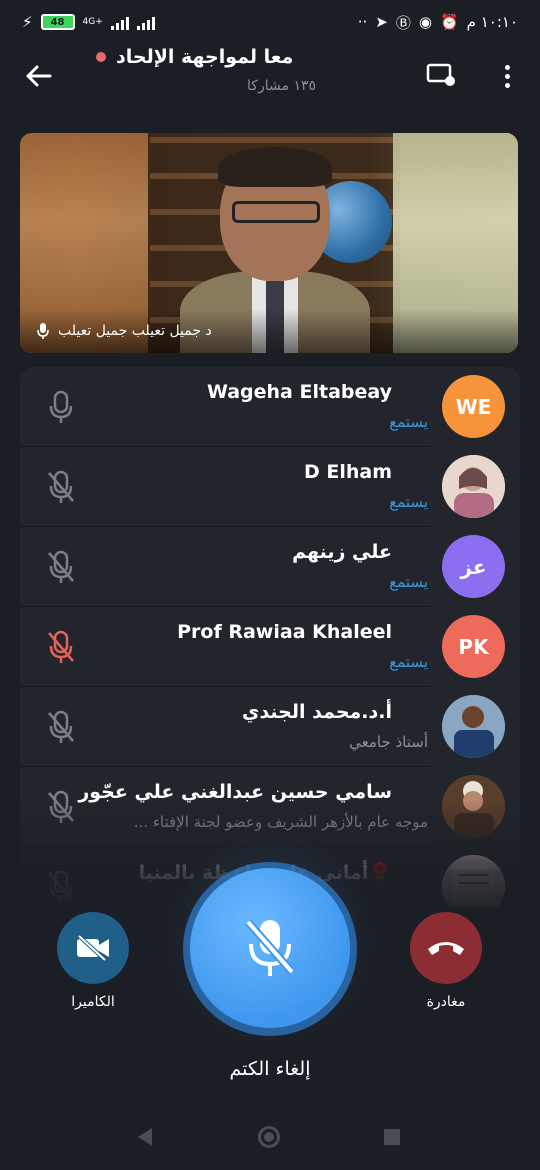 This screenshot has height=1170, width=540. Describe the element at coordinates (270, 22) in the screenshot. I see `status-bar: ⚡ 48 4G+ ·· ➤ Ⓑ ◉ ⏰ ١٠:١٠ م` at that location.